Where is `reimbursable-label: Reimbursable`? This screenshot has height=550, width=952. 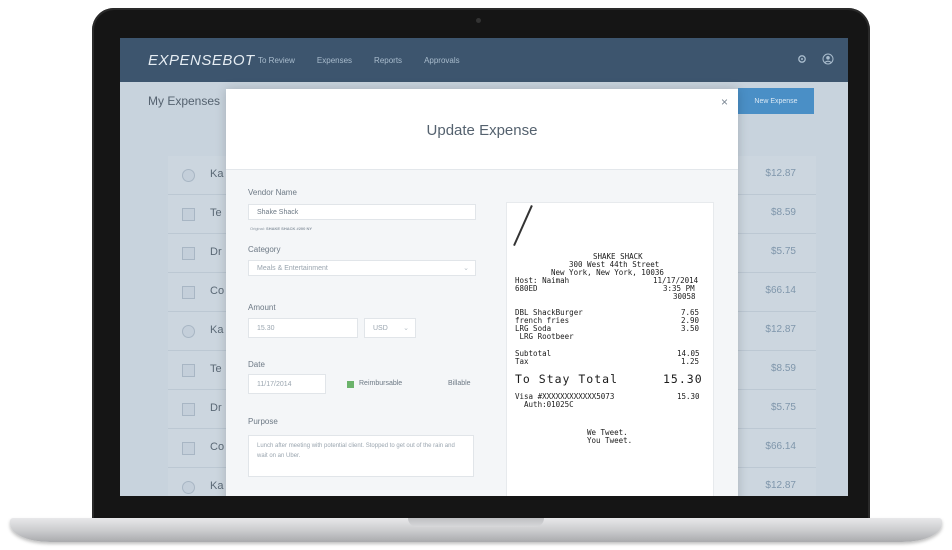
reimbursable-label: Reimbursable is located at coordinates (380, 383).